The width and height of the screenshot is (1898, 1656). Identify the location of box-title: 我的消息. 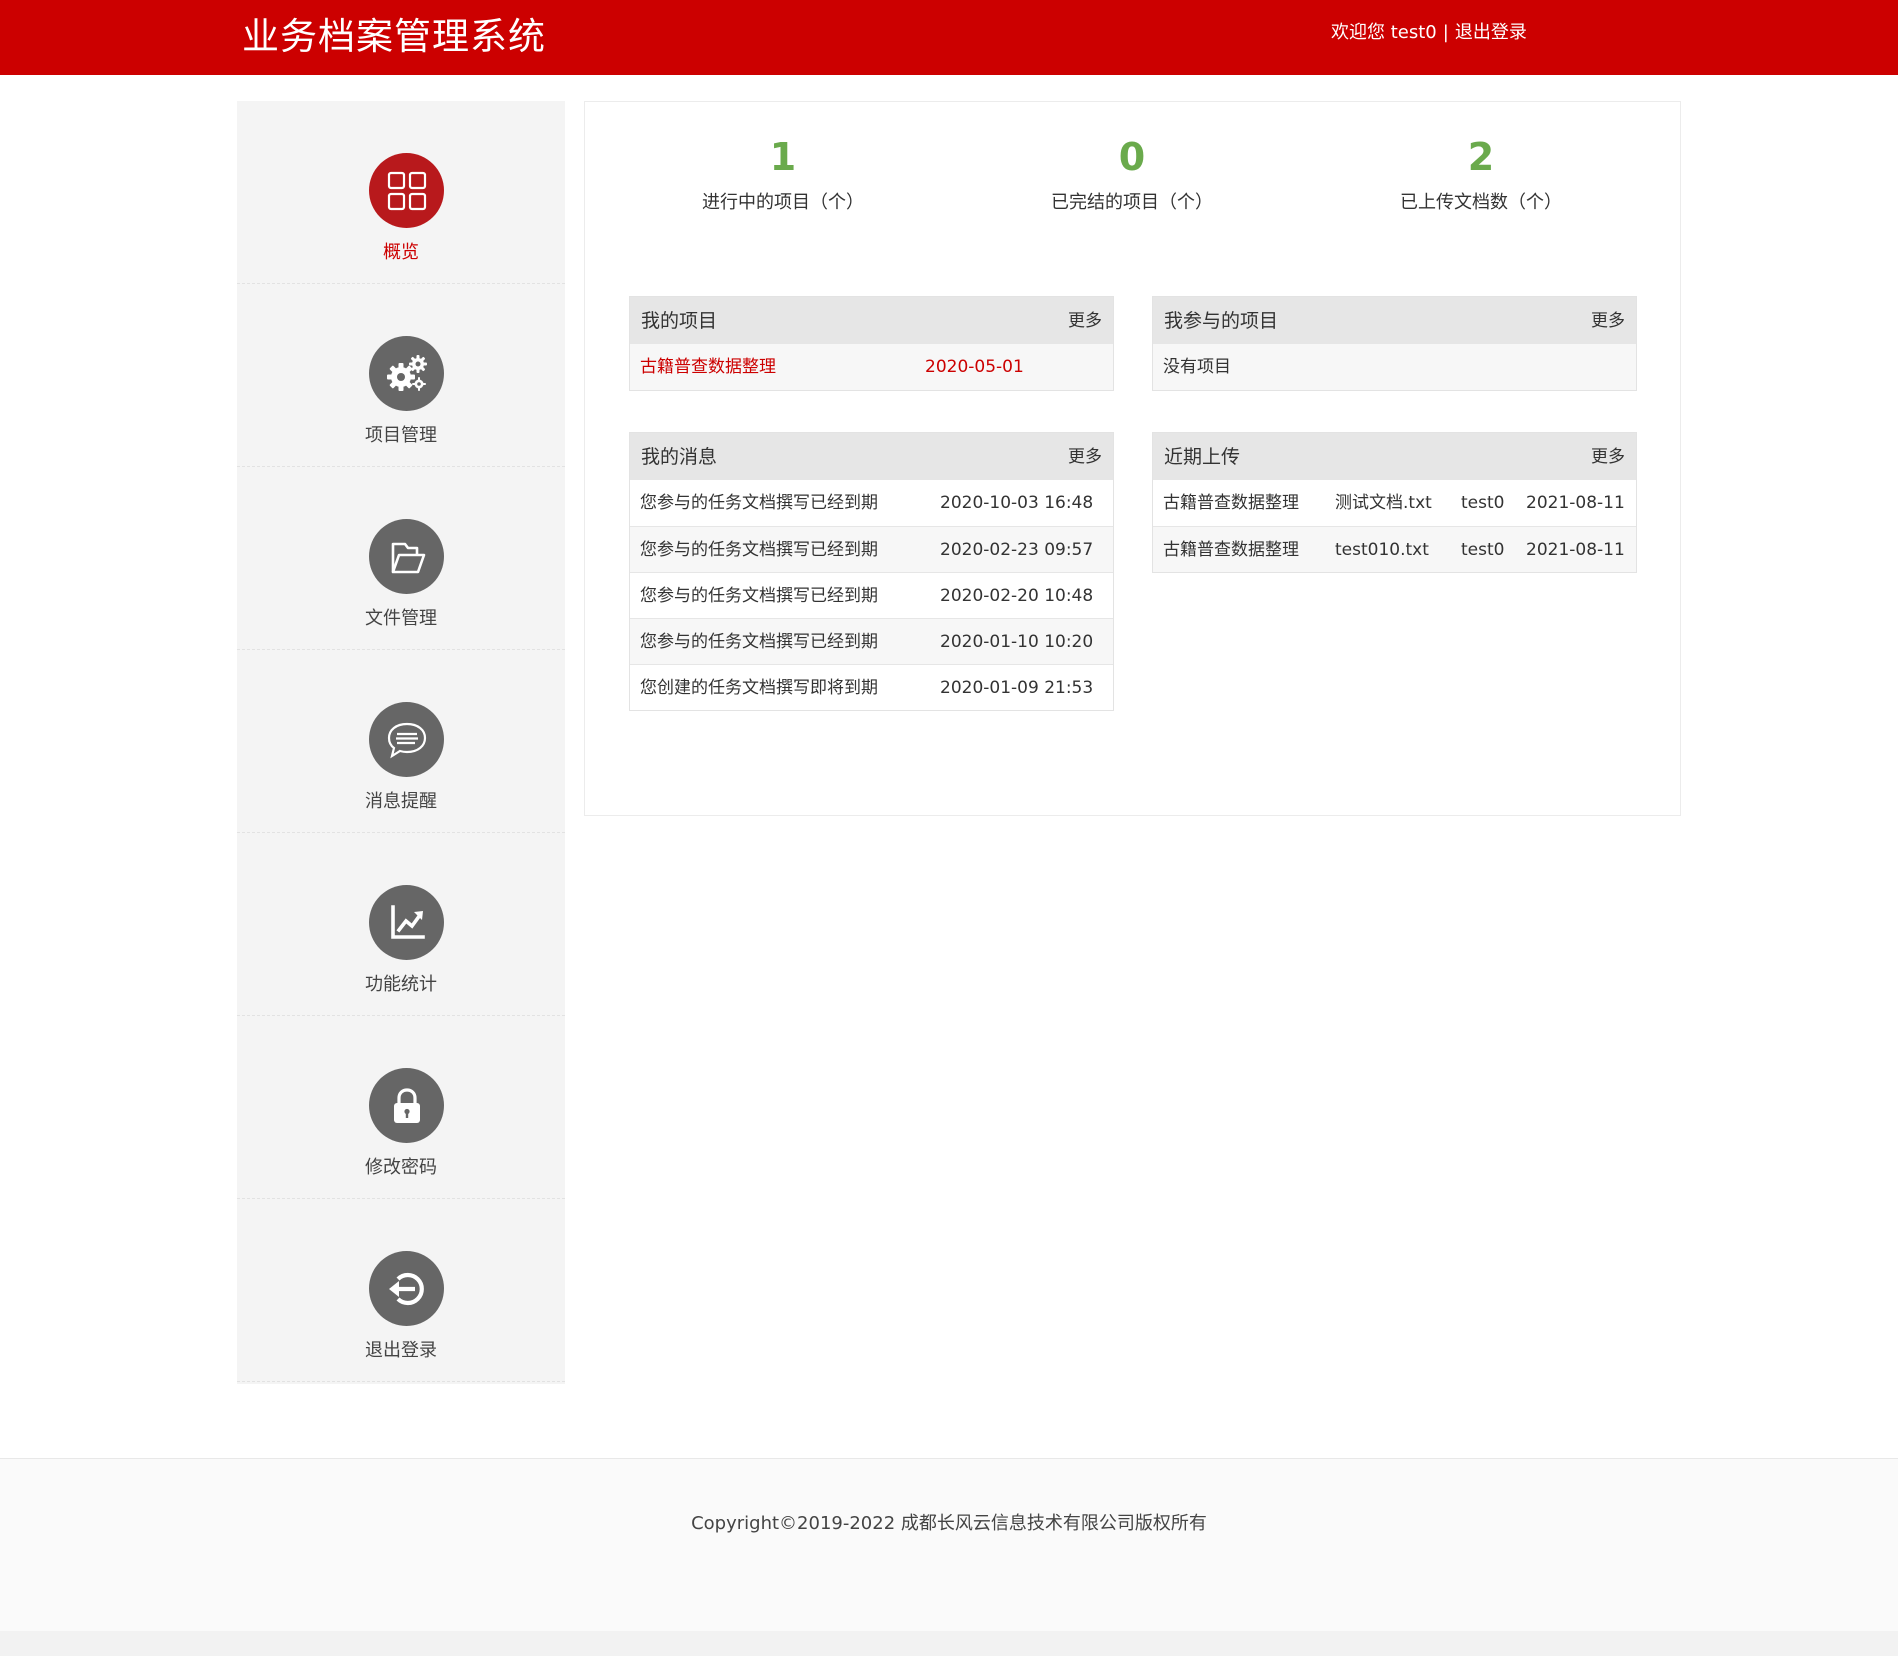
(679, 457).